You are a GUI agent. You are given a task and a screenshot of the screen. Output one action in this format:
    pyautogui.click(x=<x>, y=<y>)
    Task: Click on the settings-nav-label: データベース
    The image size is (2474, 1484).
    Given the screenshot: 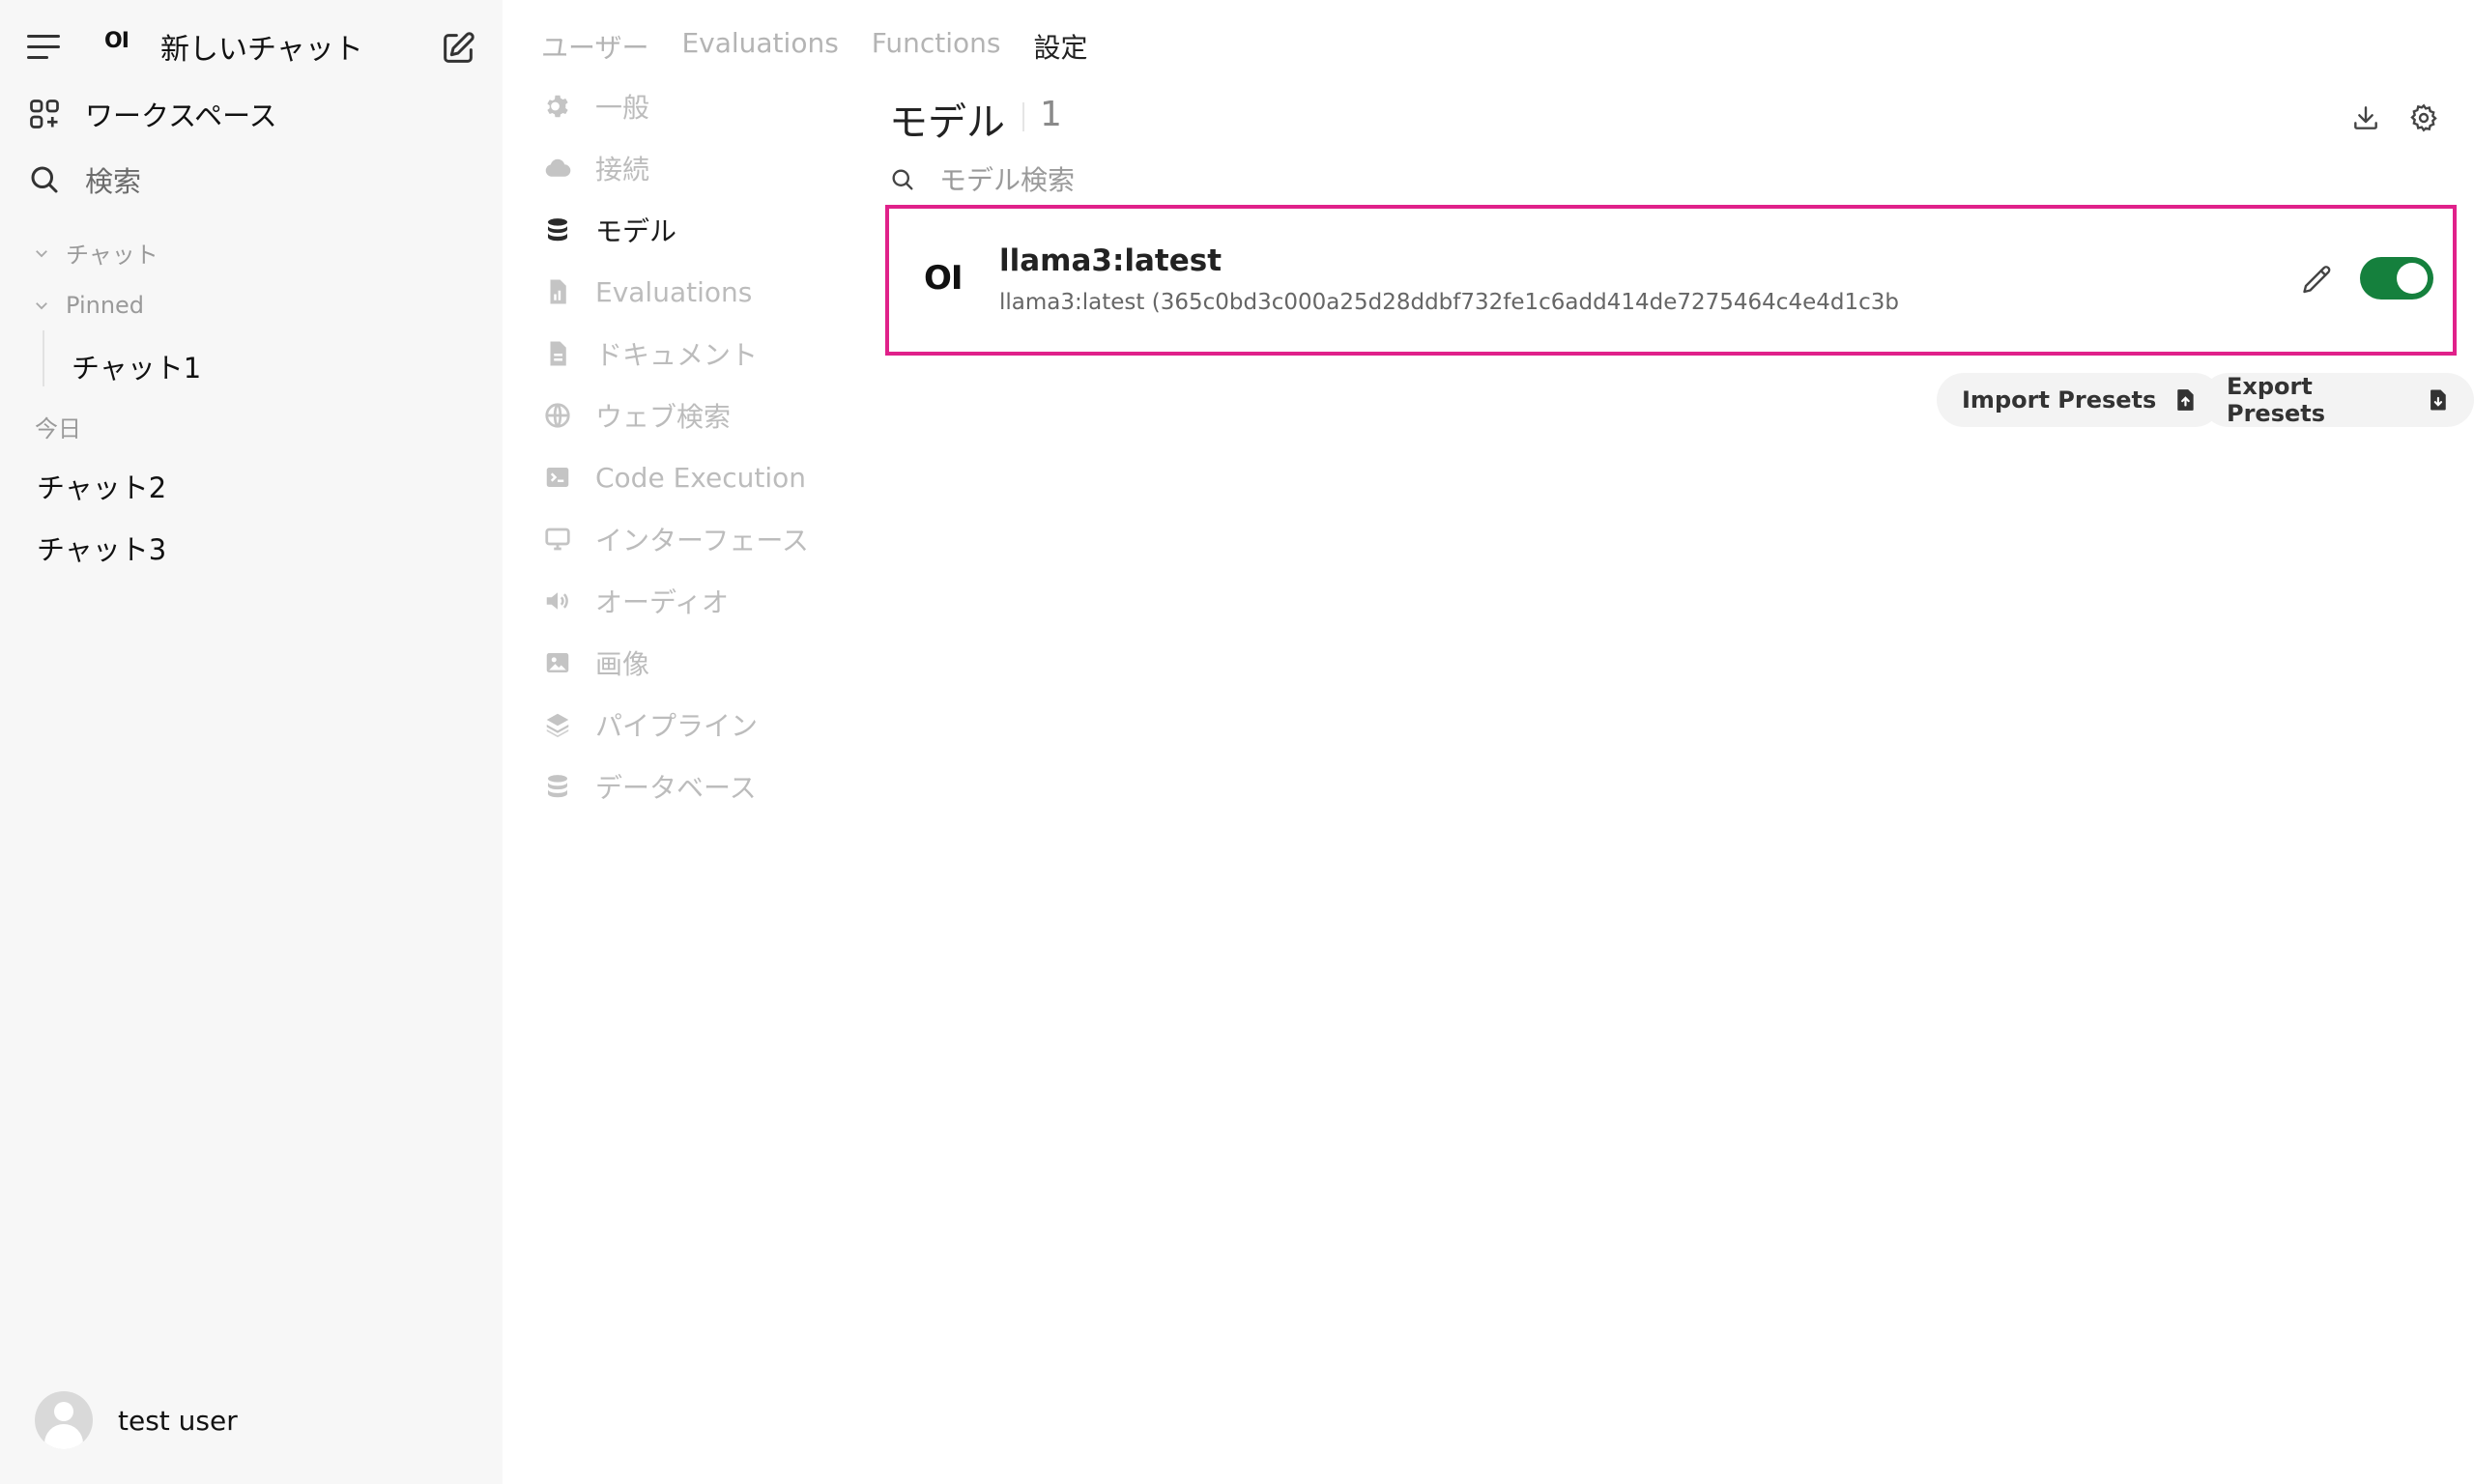 What is the action you would take?
    pyautogui.click(x=676, y=788)
    